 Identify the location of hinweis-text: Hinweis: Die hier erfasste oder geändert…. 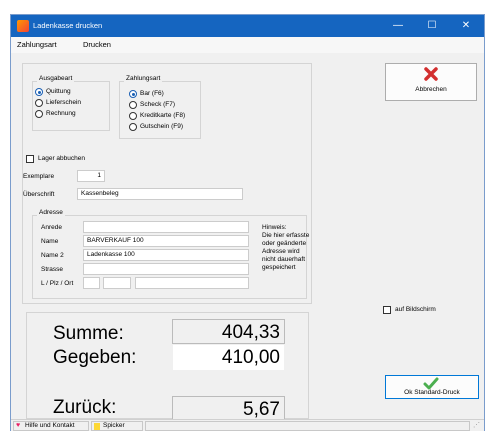
(286, 247).